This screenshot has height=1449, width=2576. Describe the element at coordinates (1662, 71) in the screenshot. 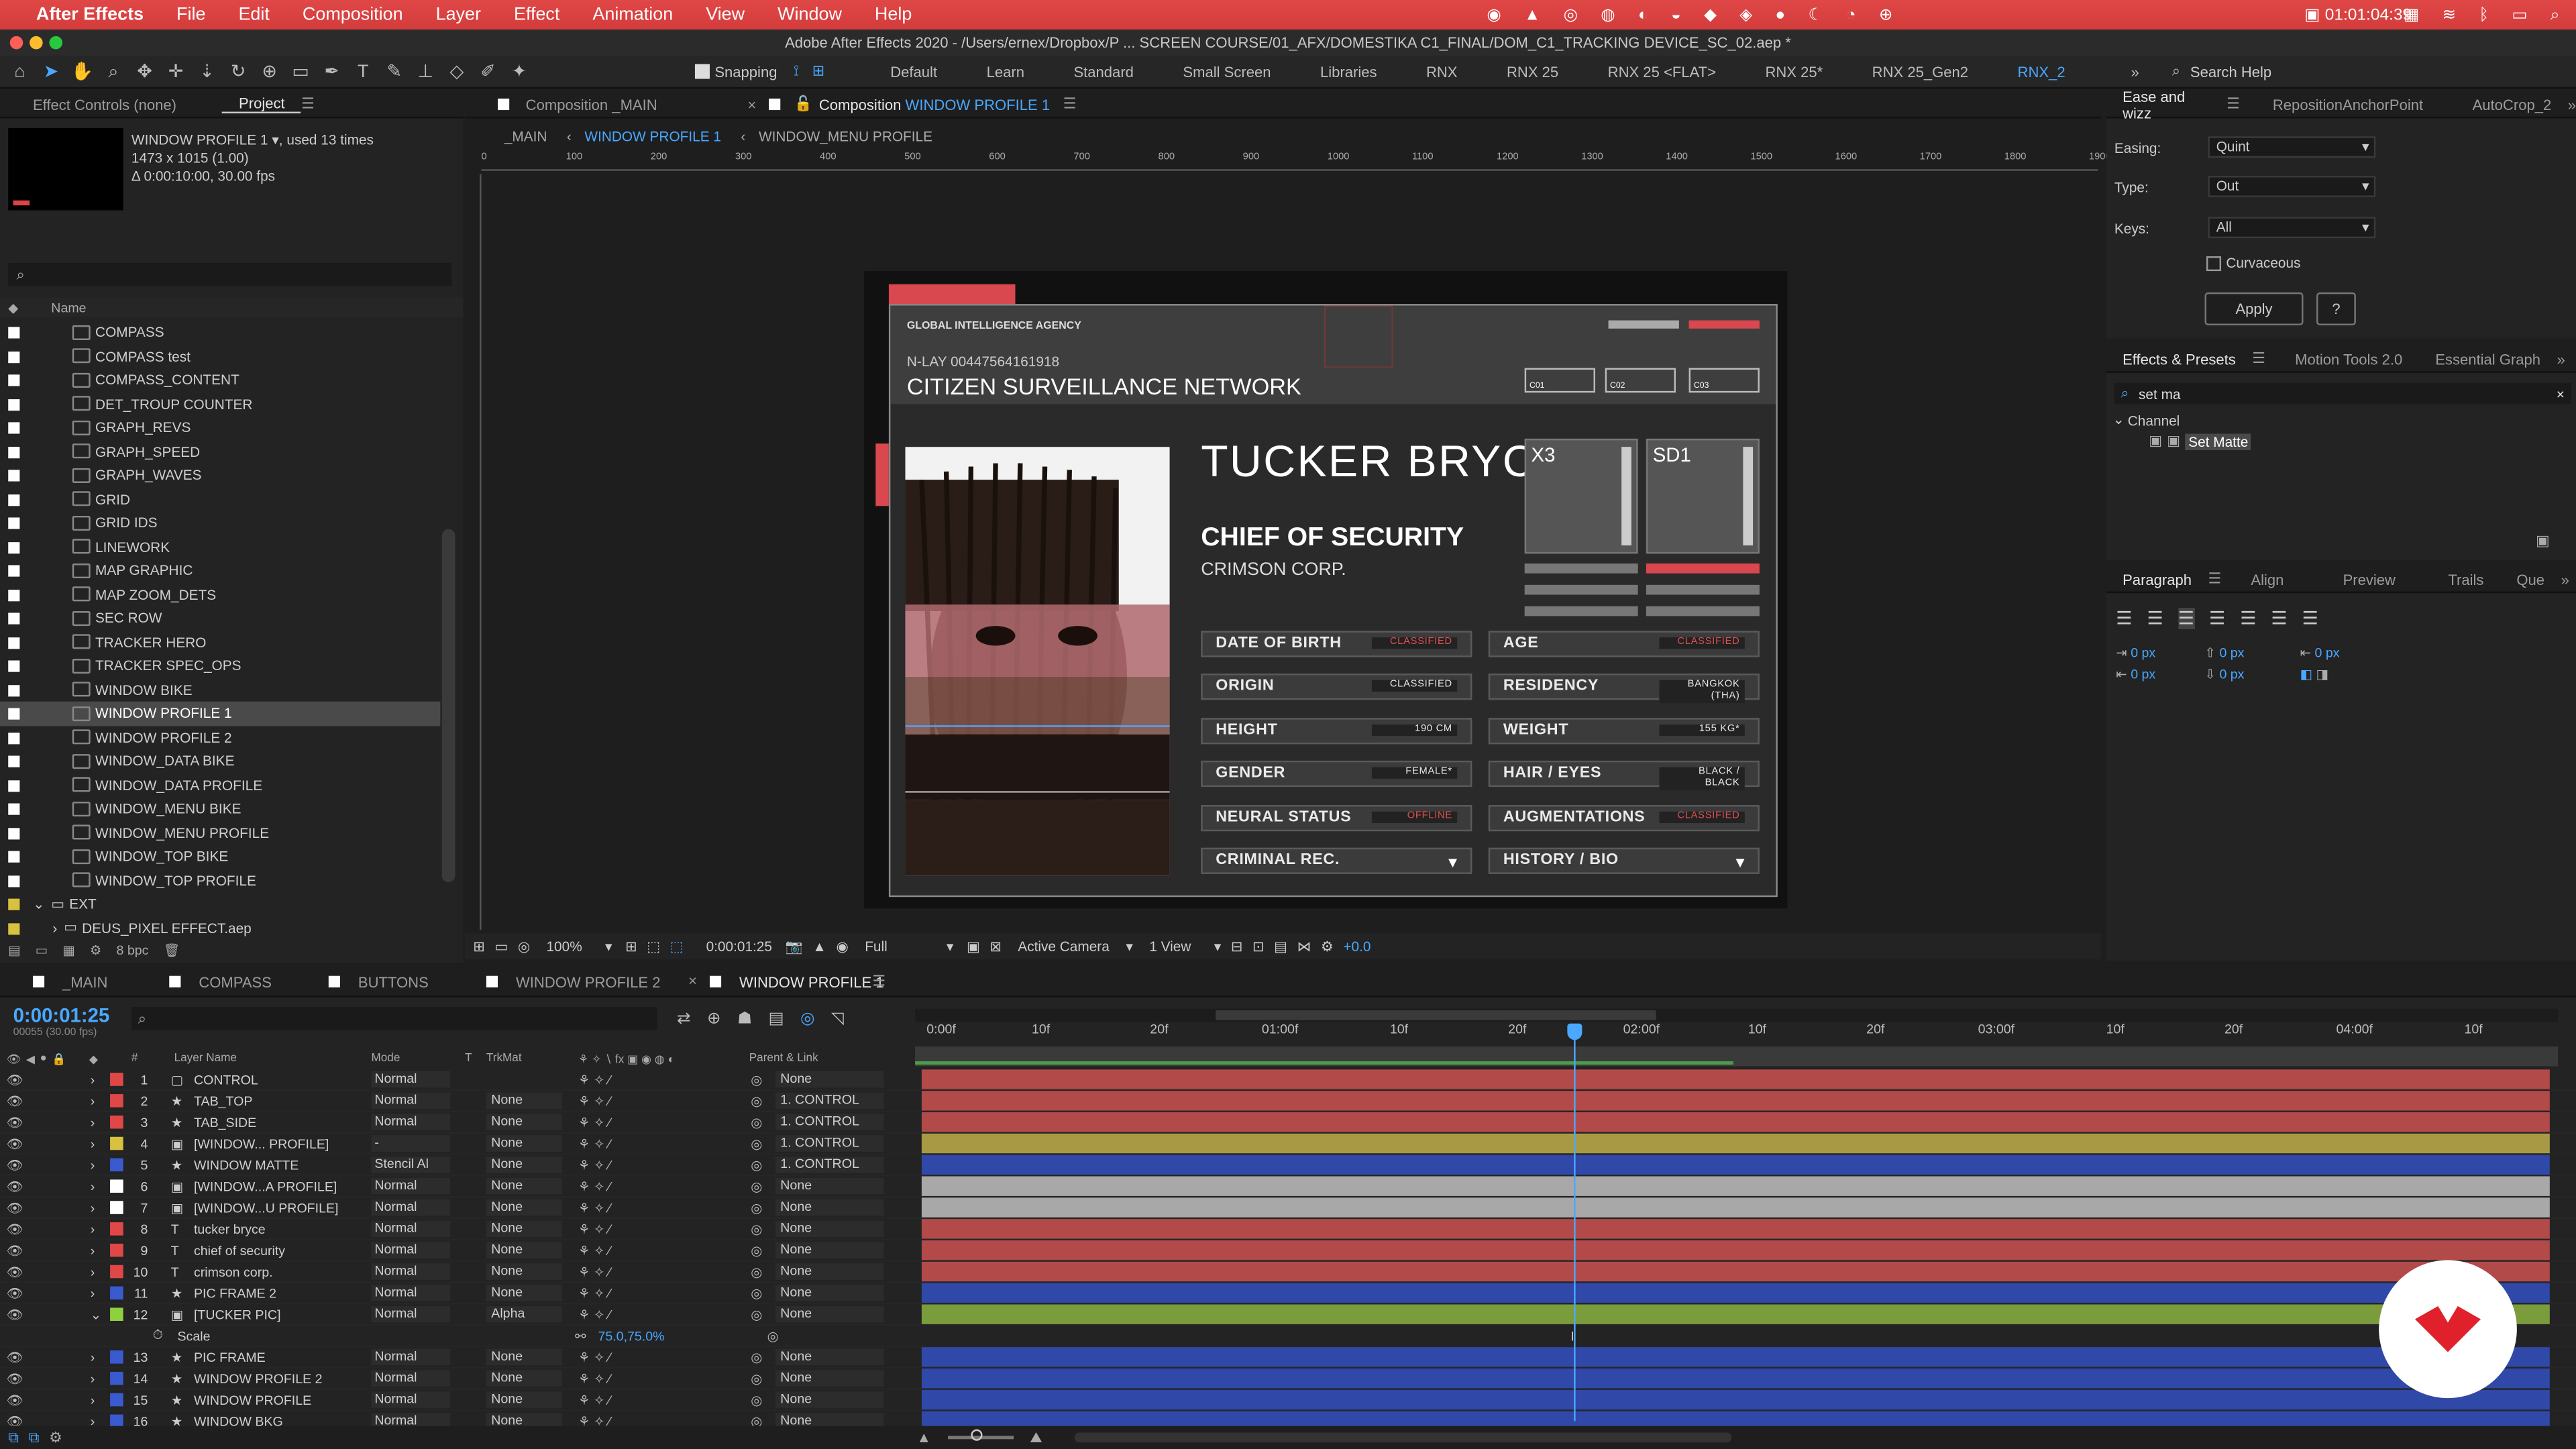

I see `workspace-tab: RNX 25 <FLAT>` at that location.